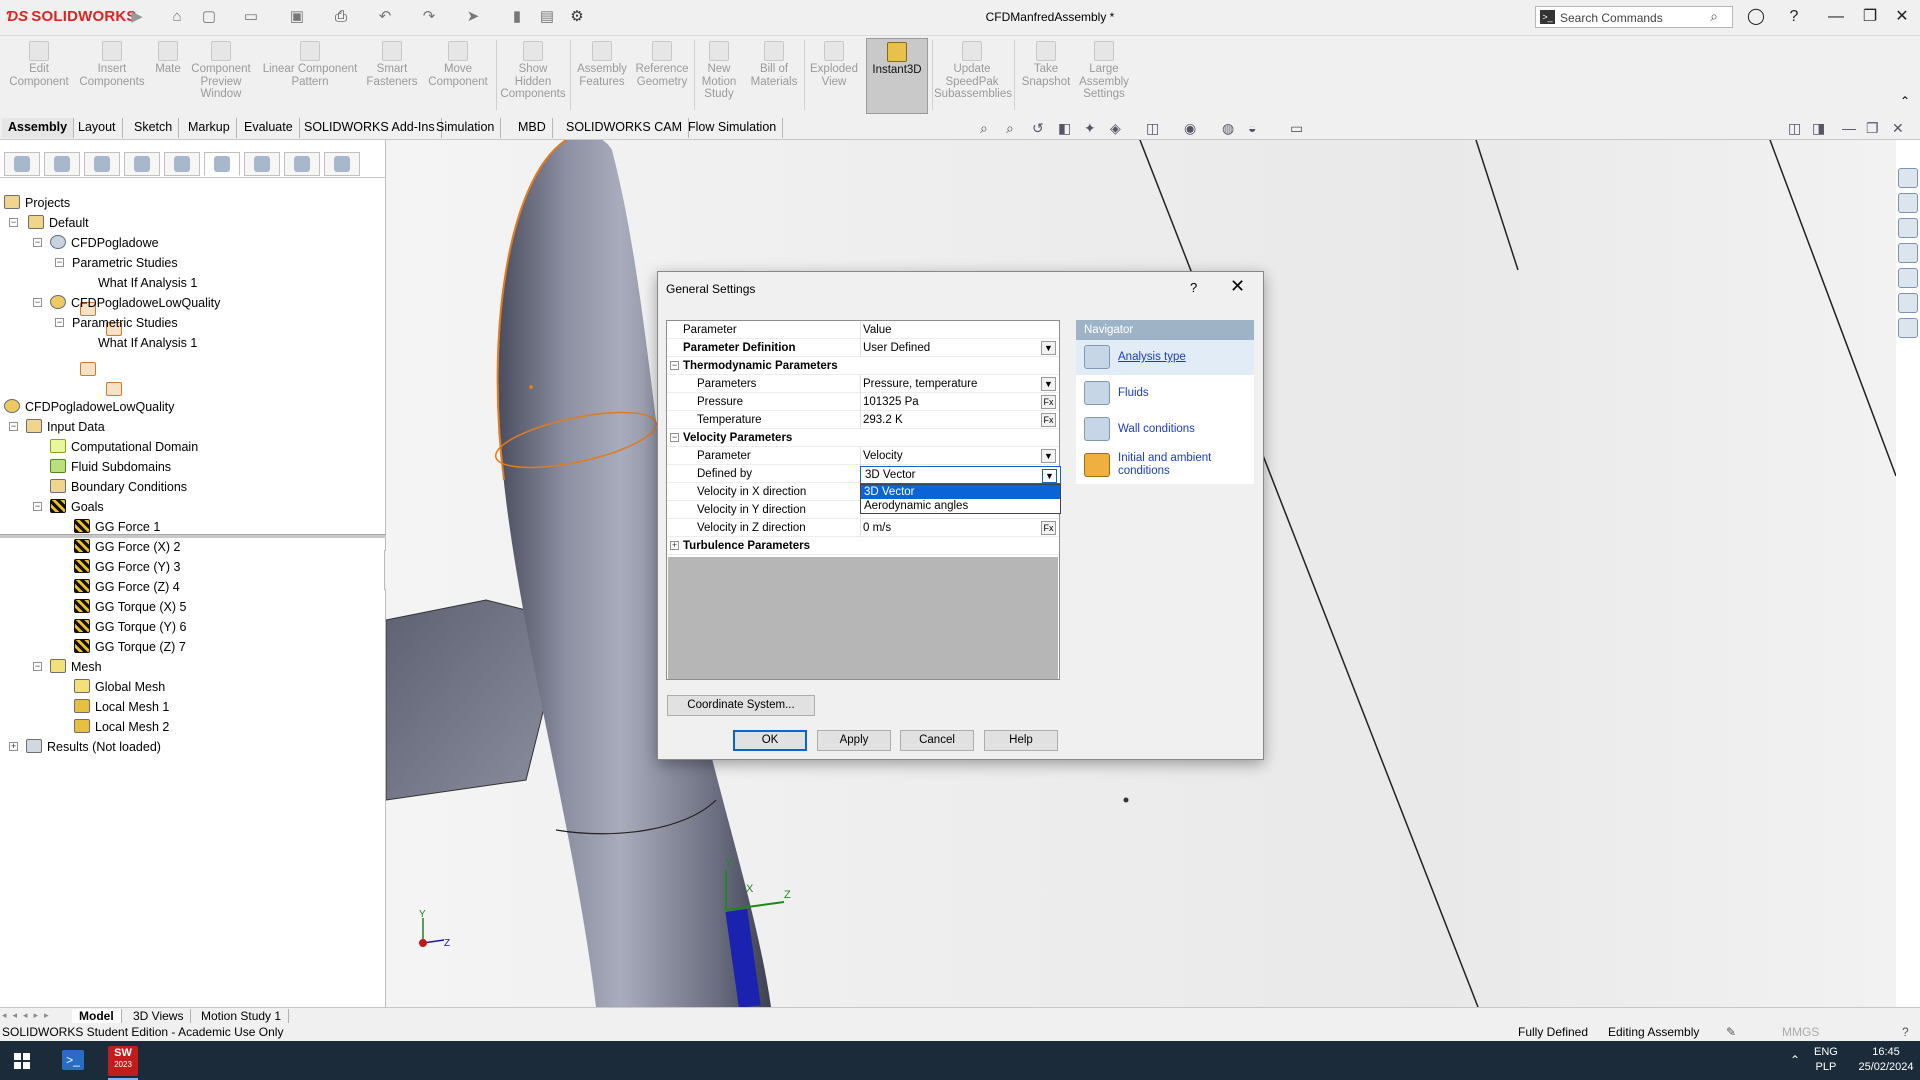  I want to click on tab-sketch: Sketch, so click(154, 128).